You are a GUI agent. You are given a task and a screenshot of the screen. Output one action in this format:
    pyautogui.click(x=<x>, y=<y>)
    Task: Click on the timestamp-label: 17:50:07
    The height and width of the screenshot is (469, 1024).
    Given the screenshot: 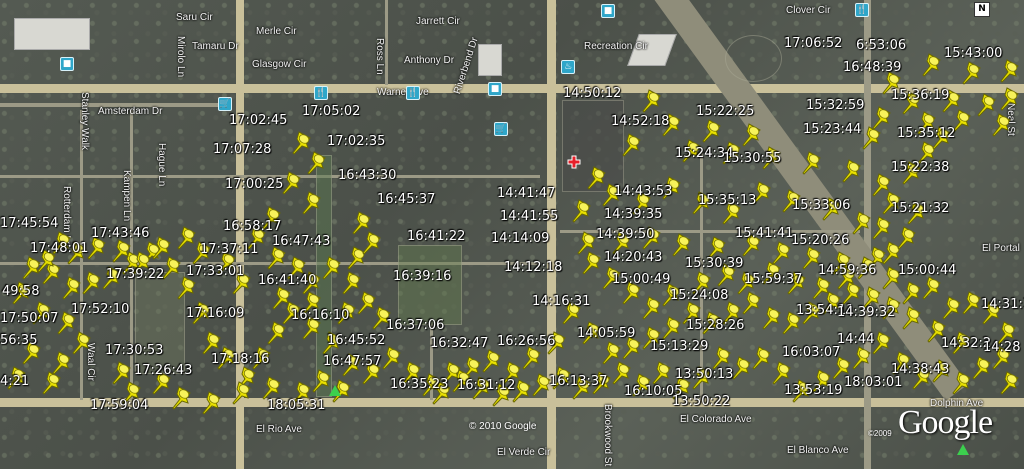 What is the action you would take?
    pyautogui.click(x=29, y=318)
    